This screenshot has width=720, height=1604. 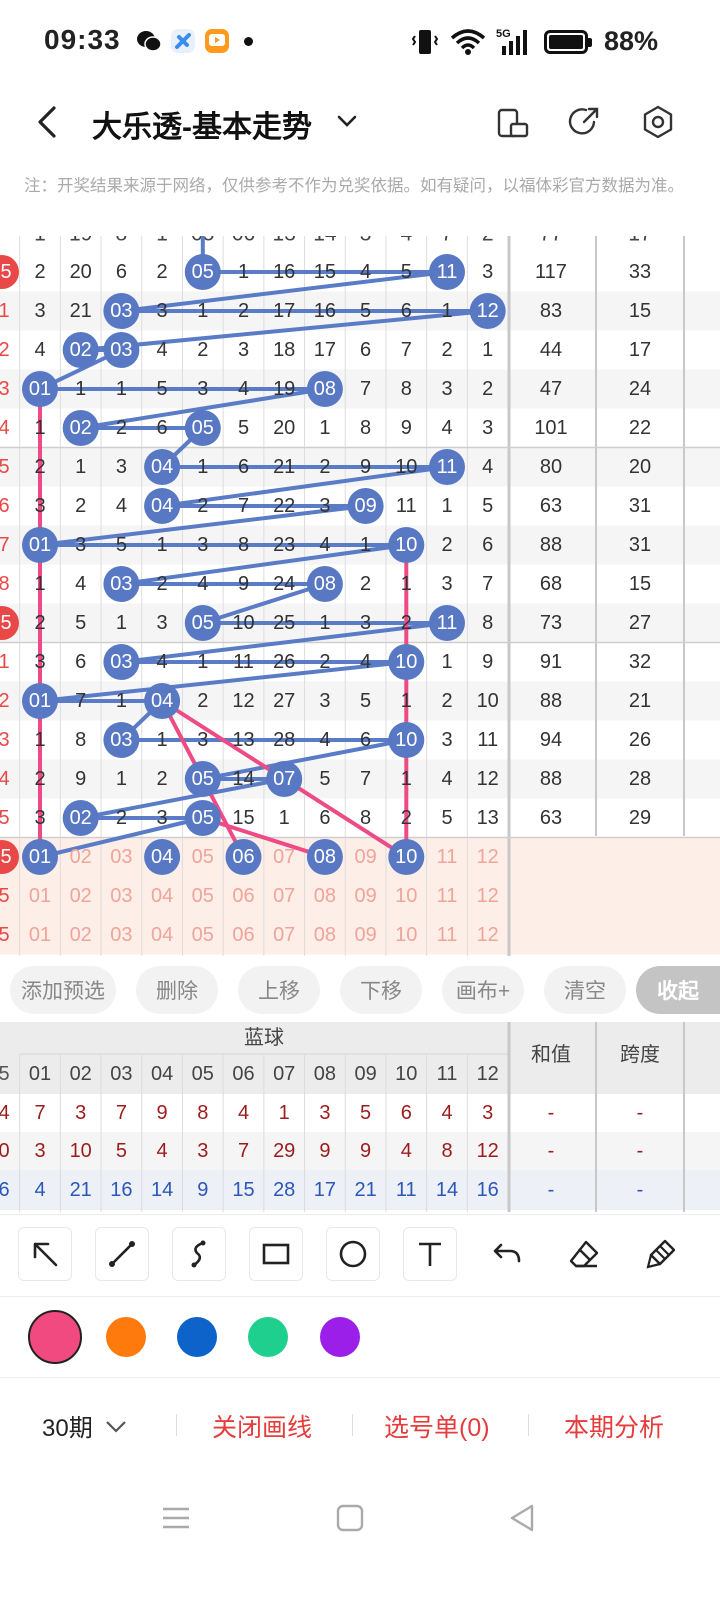 I want to click on circle-tool-icon, so click(x=353, y=1254).